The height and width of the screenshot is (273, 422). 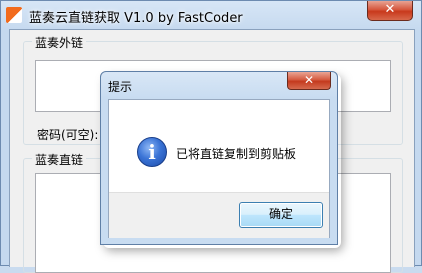 What do you see at coordinates (68, 135) in the screenshot?
I see `password-label: 密码(可空):` at bounding box center [68, 135].